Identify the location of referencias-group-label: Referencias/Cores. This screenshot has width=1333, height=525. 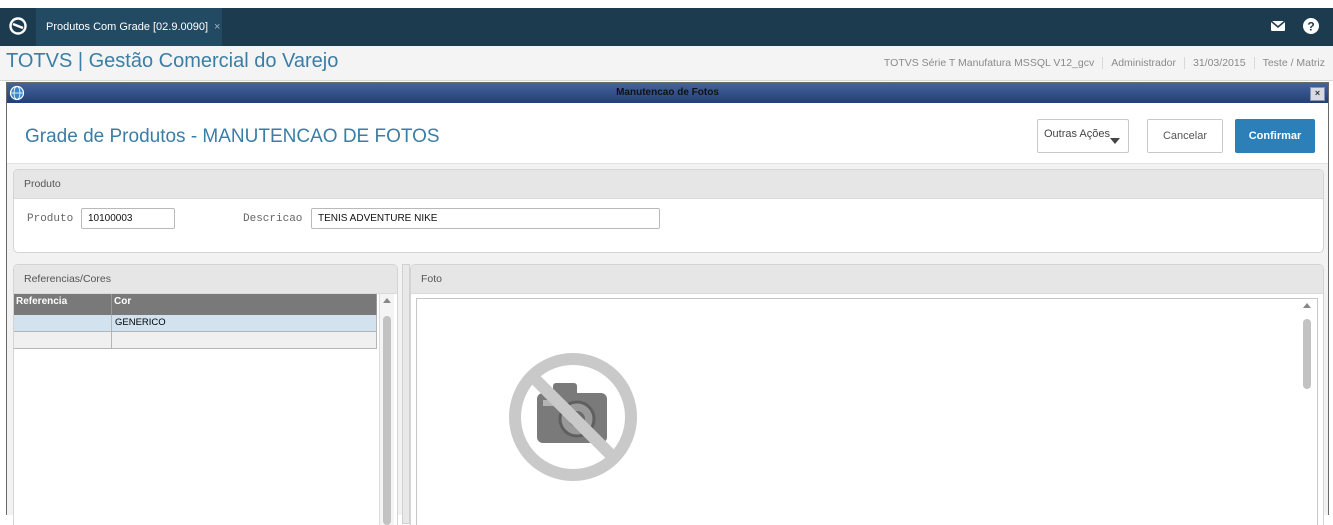
(205, 279).